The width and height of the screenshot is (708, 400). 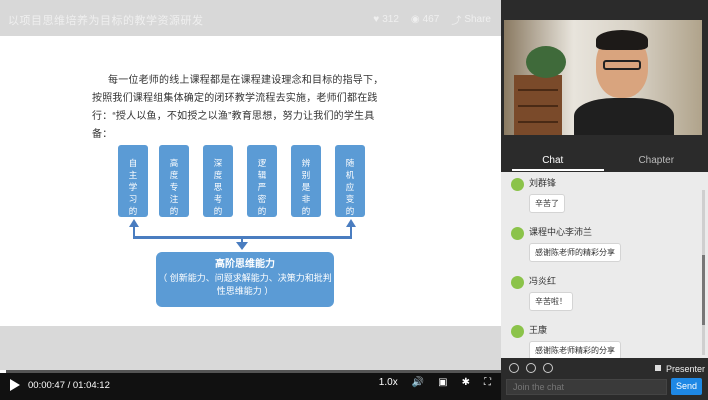 I want to click on fullscreen-icon: ⛶, so click(x=487, y=382).